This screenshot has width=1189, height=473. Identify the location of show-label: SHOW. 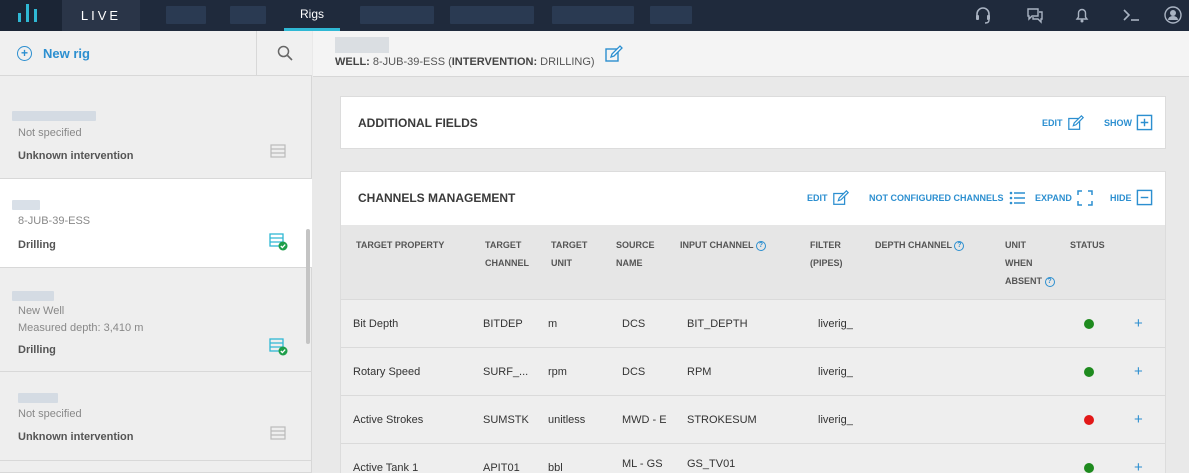
(1118, 122).